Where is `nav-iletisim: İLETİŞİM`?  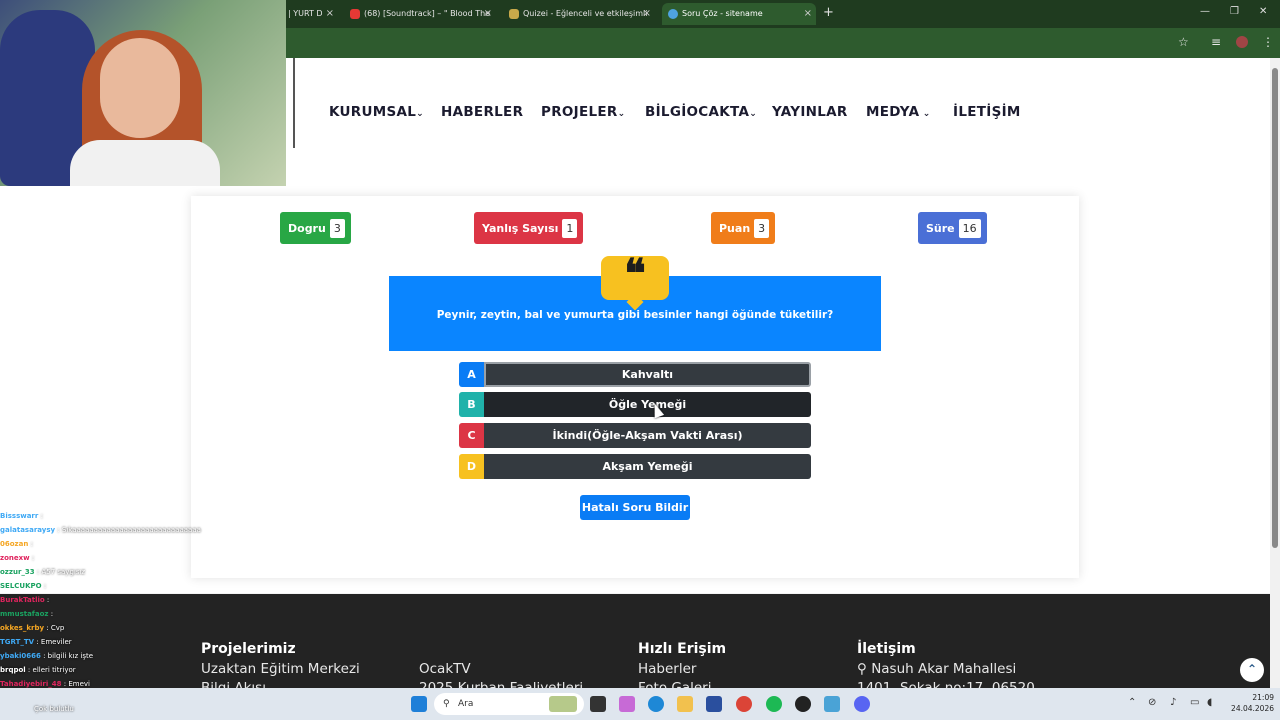
nav-iletisim: İLETİŞİM is located at coordinates (987, 112).